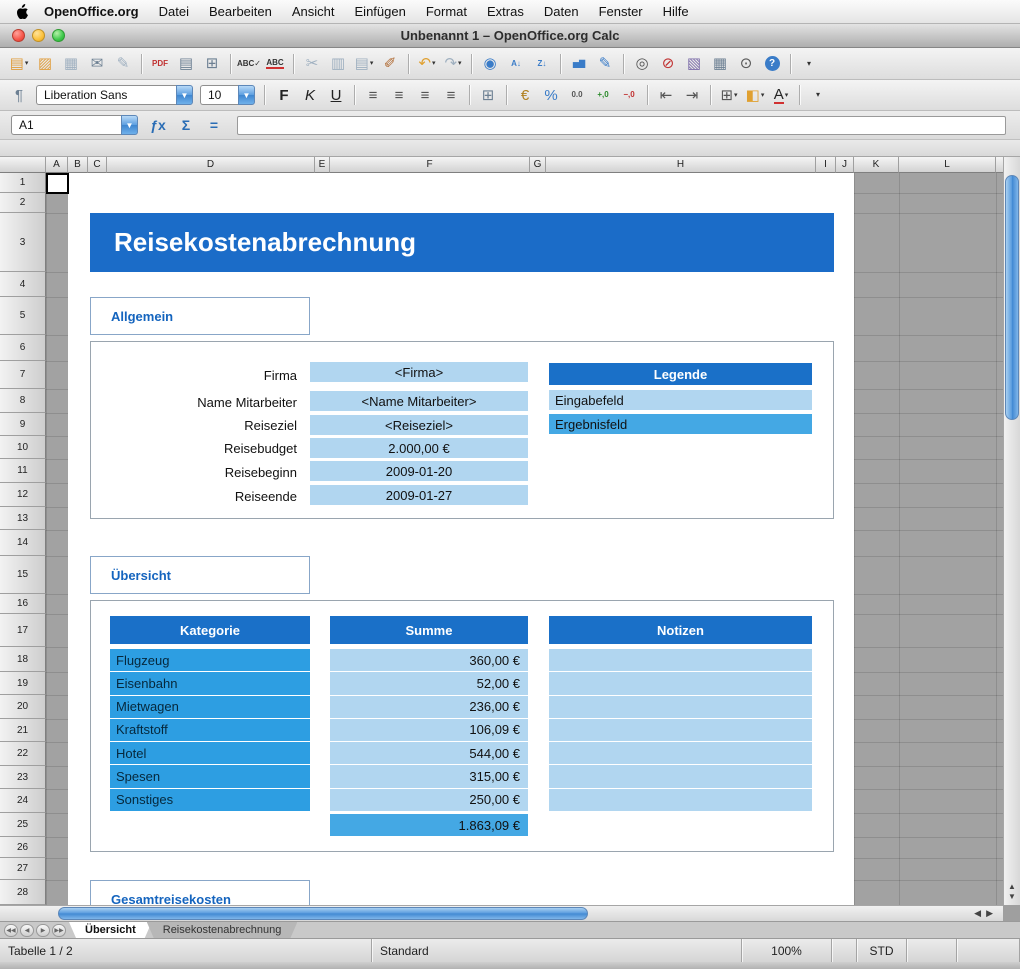 The width and height of the screenshot is (1020, 969). What do you see at coordinates (746, 64) in the screenshot?
I see `zoom-icon: ⊙` at bounding box center [746, 64].